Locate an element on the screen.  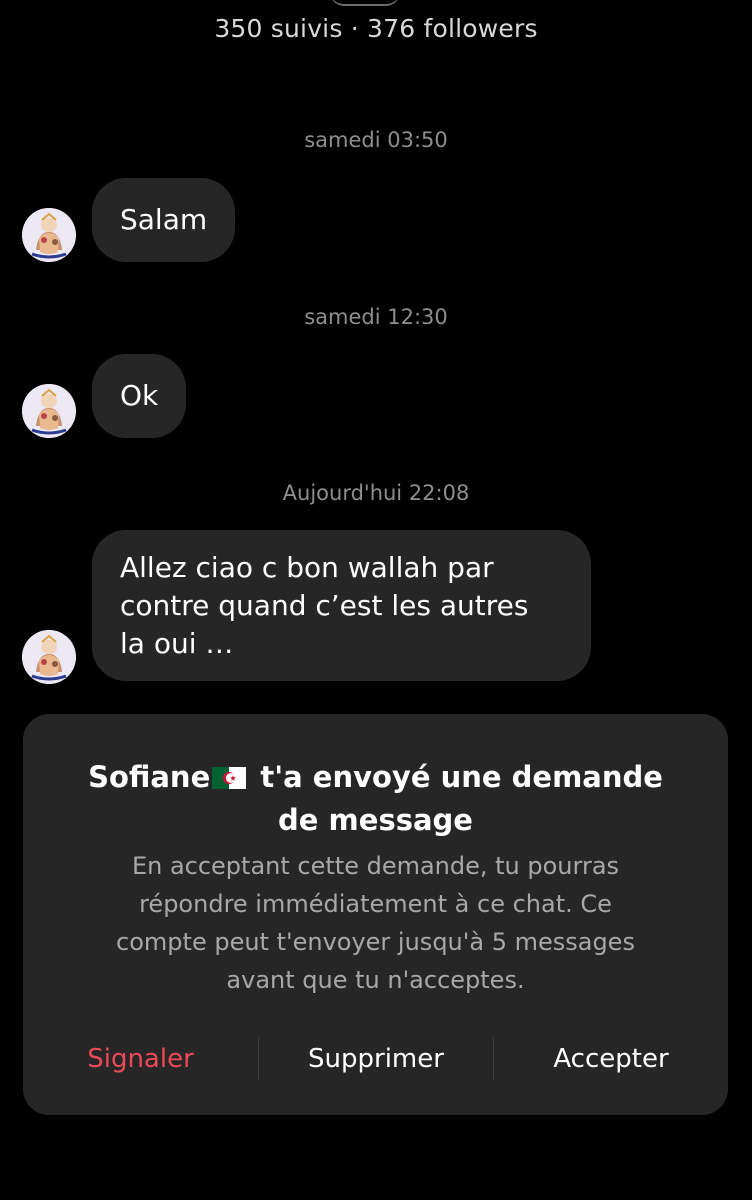
request-title-text: t'a envoyé une demande is located at coordinates (461, 777).